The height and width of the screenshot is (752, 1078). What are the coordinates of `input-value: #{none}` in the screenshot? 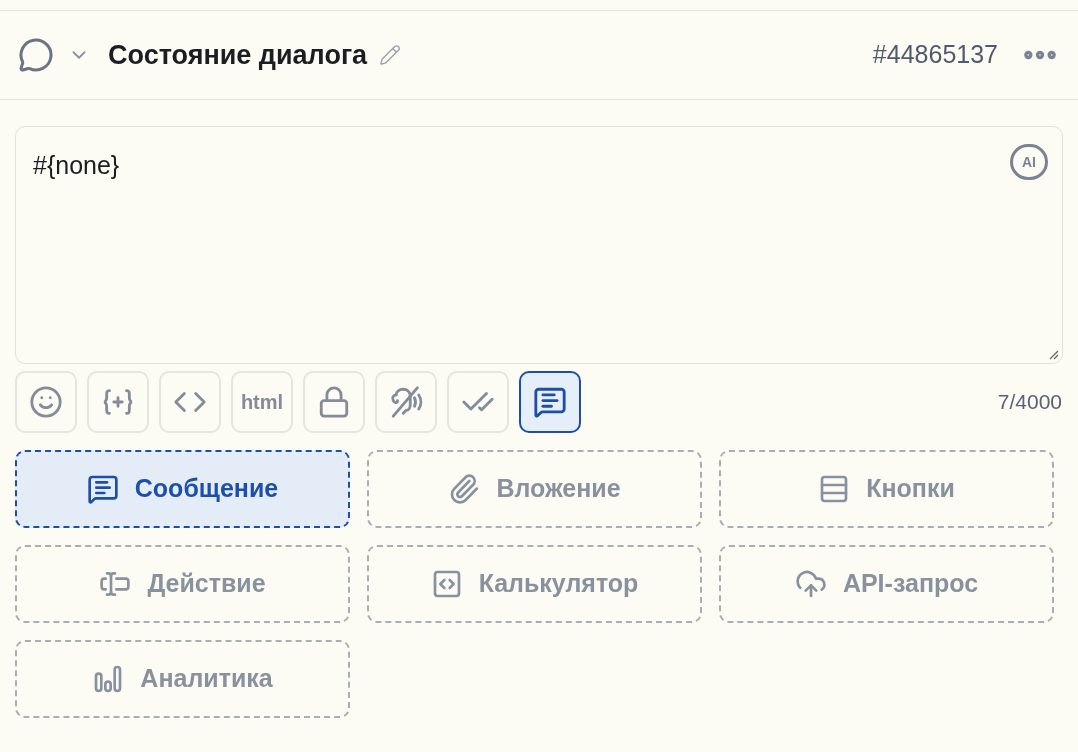 It's located at (76, 165).